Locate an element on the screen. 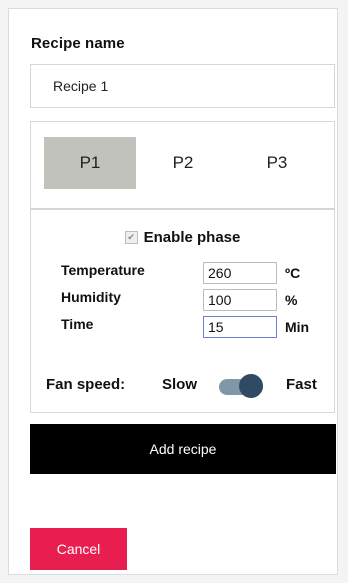 This screenshot has width=348, height=583. time-label: Time is located at coordinates (77, 324).